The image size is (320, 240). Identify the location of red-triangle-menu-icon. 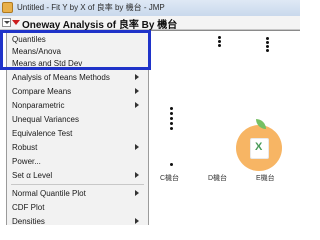
(16, 22).